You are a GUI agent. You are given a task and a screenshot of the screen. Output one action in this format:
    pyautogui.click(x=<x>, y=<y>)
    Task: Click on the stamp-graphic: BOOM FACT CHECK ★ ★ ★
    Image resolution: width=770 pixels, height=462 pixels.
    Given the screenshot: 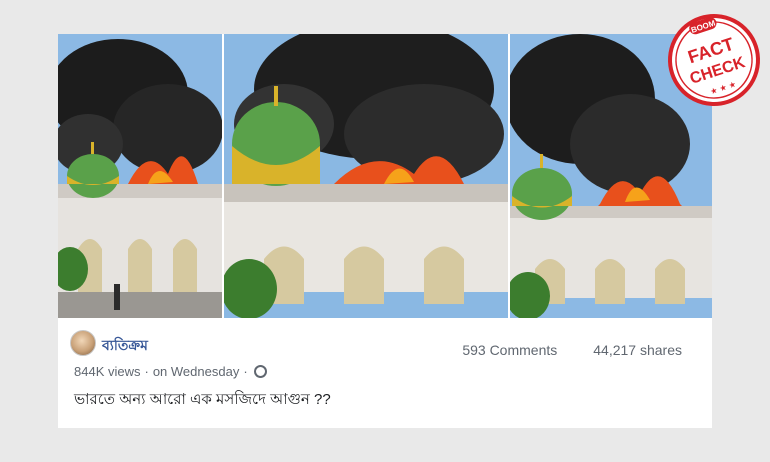 What is the action you would take?
    pyautogui.click(x=714, y=60)
    